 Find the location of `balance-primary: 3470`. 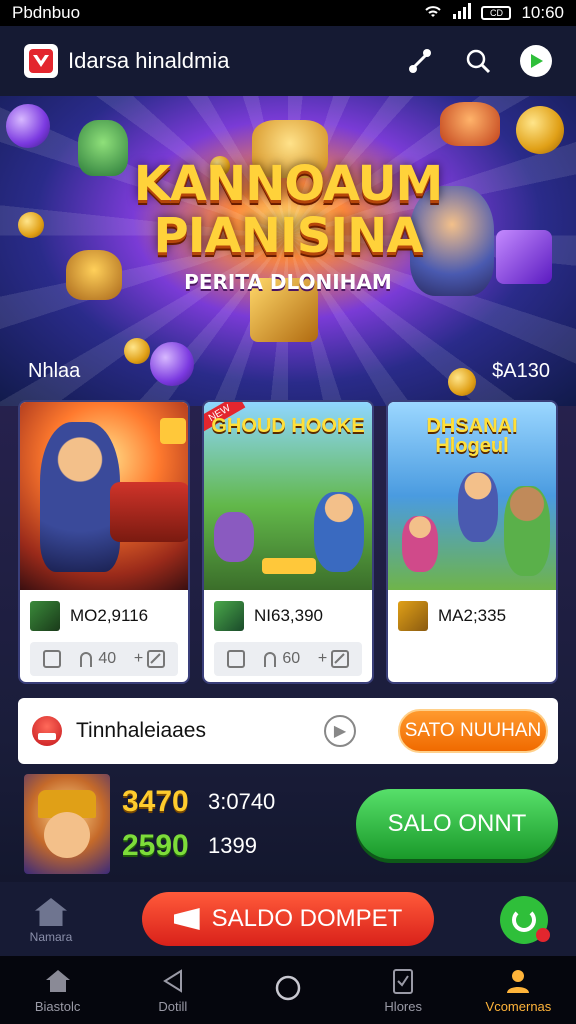

balance-primary: 3470 is located at coordinates (155, 801).